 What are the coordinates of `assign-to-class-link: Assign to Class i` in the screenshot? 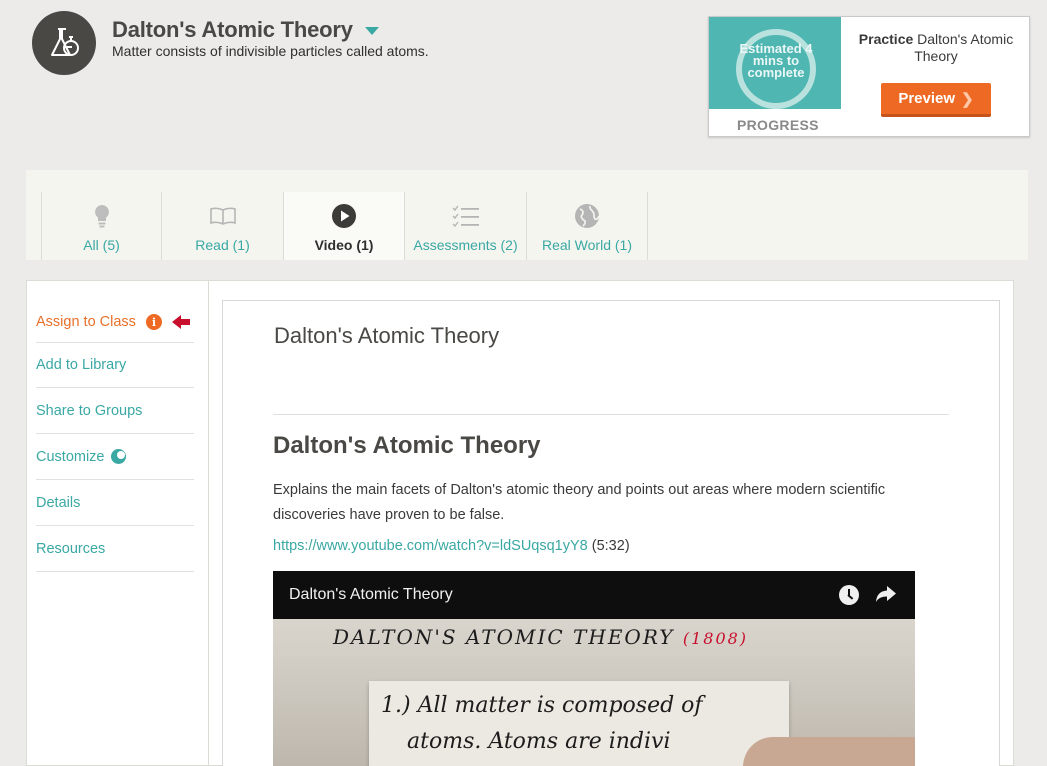 It's located at (115, 322).